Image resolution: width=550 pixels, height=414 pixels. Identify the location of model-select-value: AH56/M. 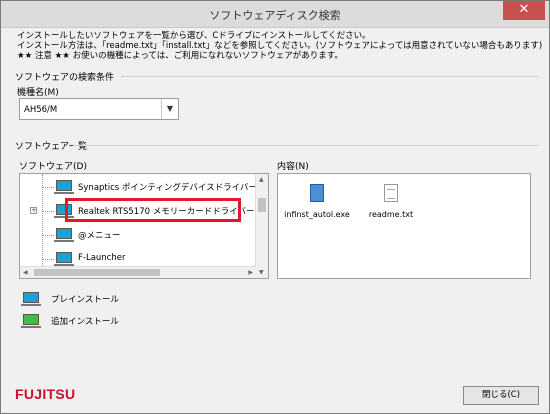
(41, 110).